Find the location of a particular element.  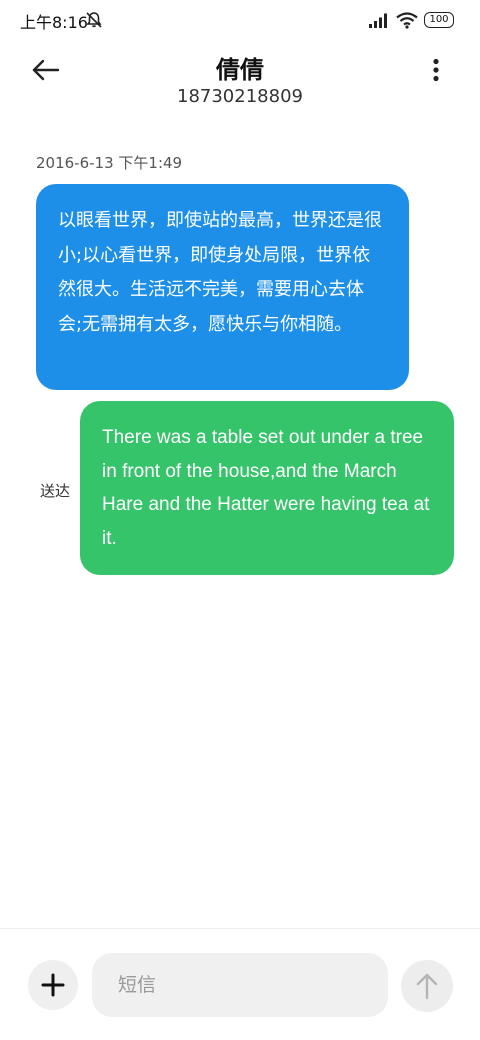

battery-icon: 100 is located at coordinates (439, 20).